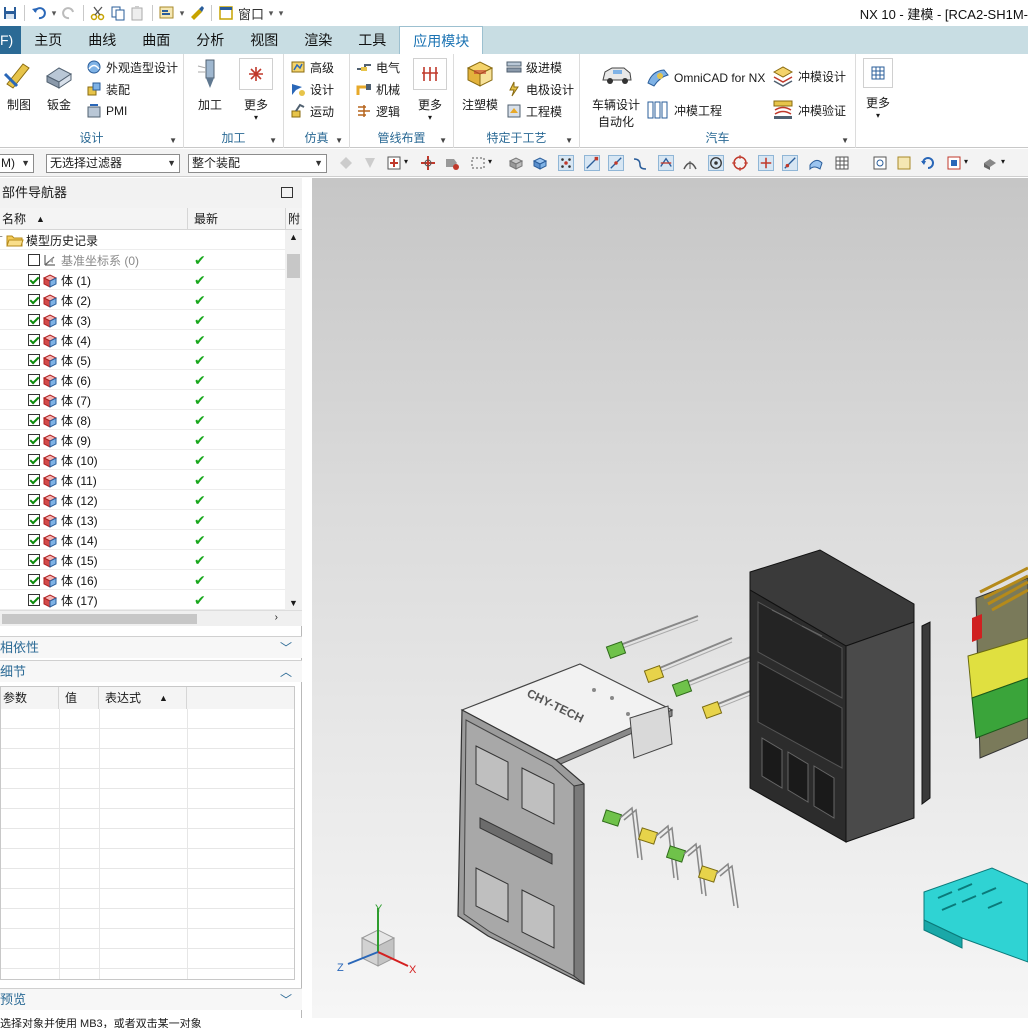  Describe the element at coordinates (118, 13) in the screenshot. I see `copy-icon` at that location.